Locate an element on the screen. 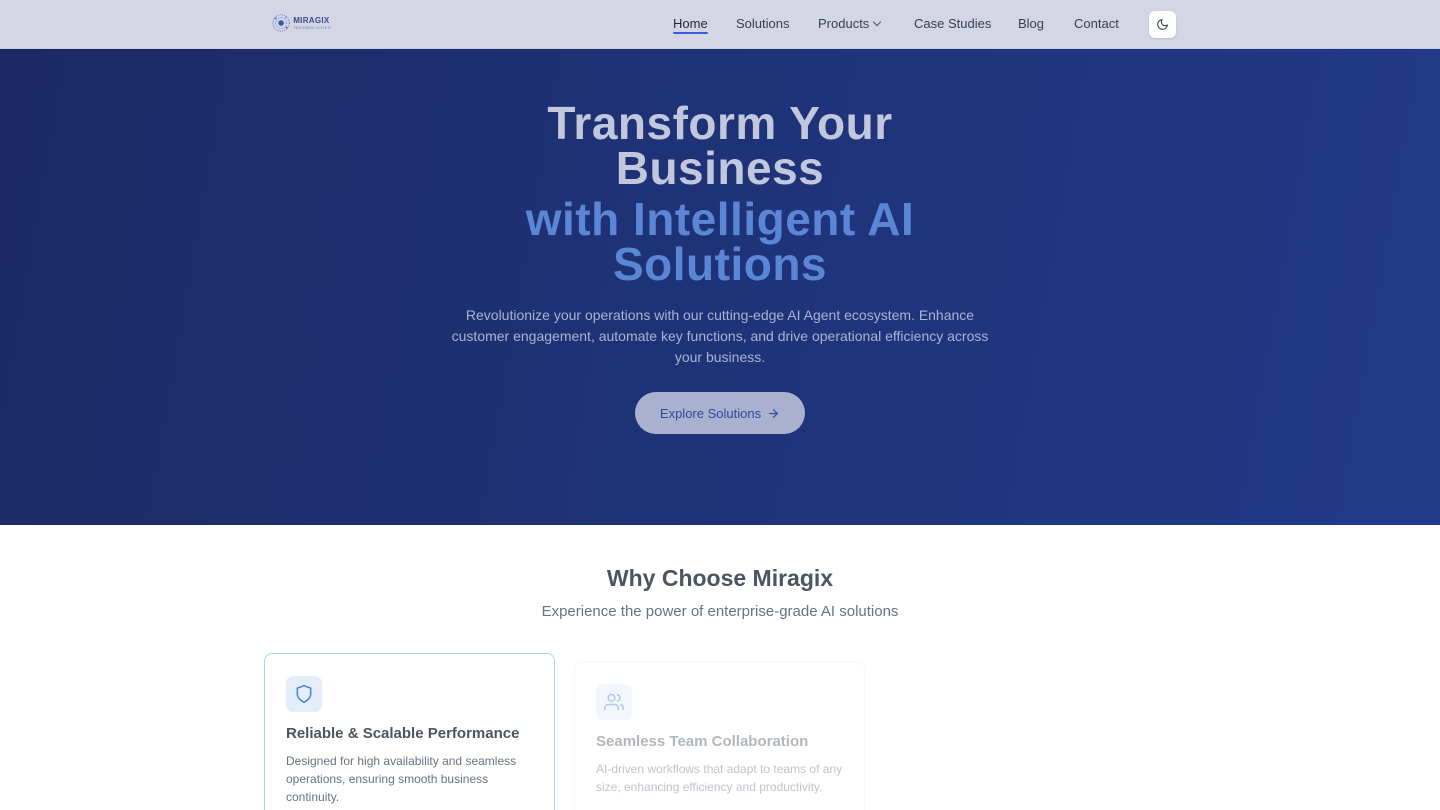  shield-icon is located at coordinates (304, 694).